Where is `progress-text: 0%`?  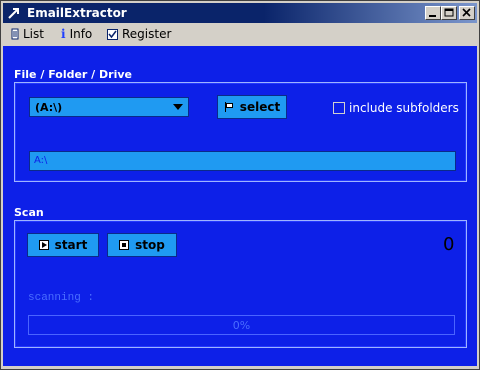
progress-text: 0% is located at coordinates (241, 325).